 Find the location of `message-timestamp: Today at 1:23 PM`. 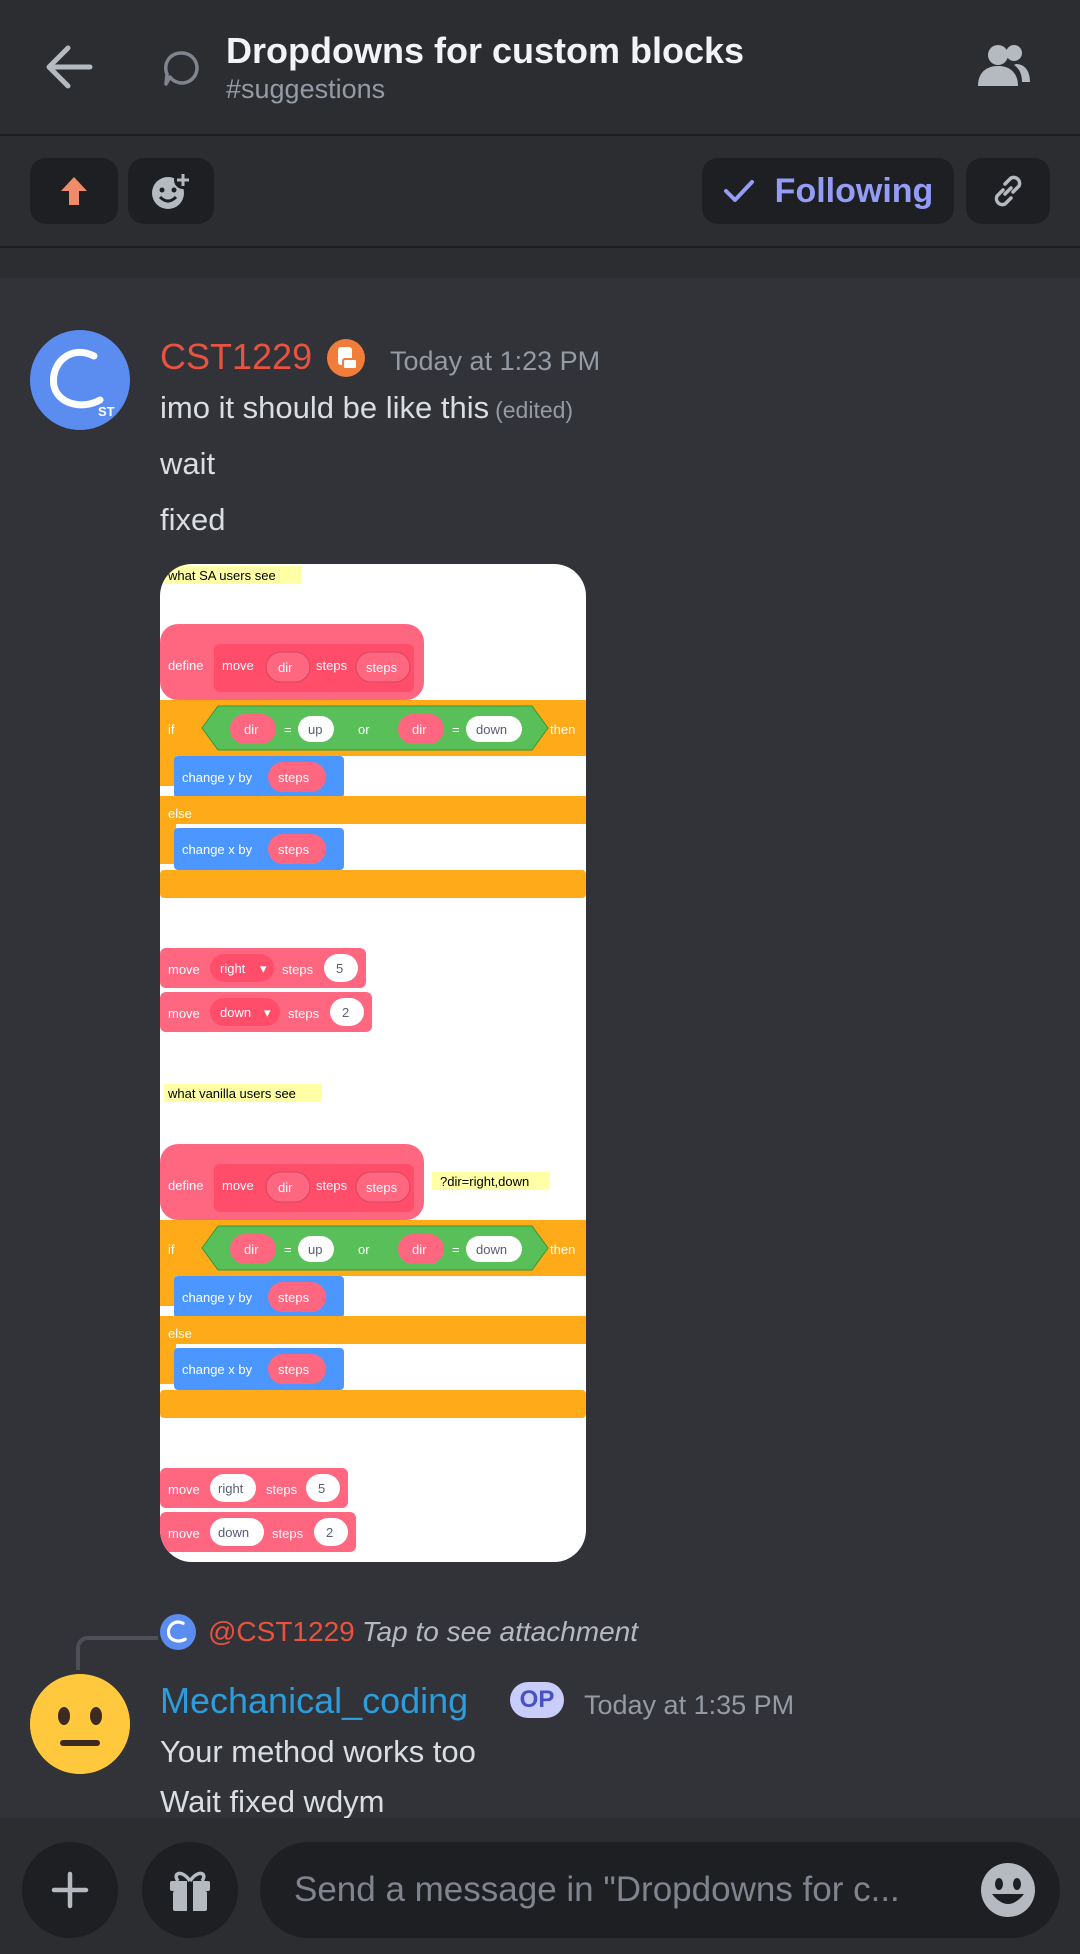

message-timestamp: Today at 1:23 PM is located at coordinates (495, 361).